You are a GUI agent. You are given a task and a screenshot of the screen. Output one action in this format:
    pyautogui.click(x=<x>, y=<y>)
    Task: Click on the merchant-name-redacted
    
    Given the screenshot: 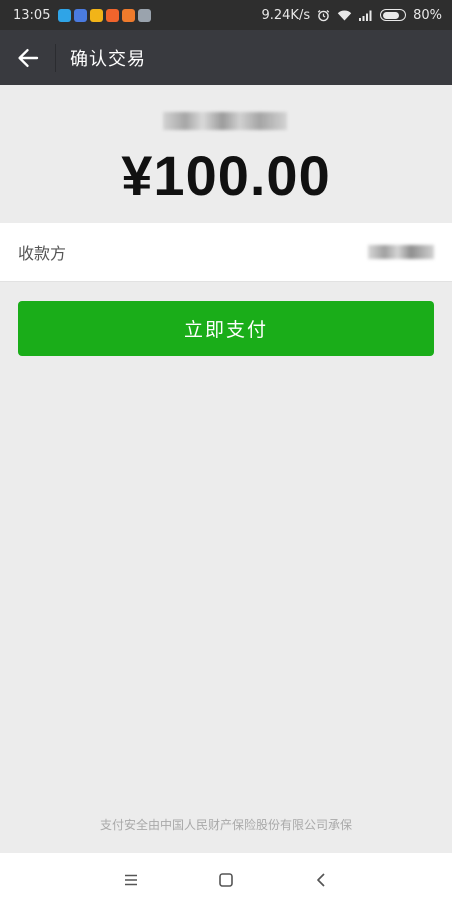 What is the action you would take?
    pyautogui.click(x=225, y=121)
    